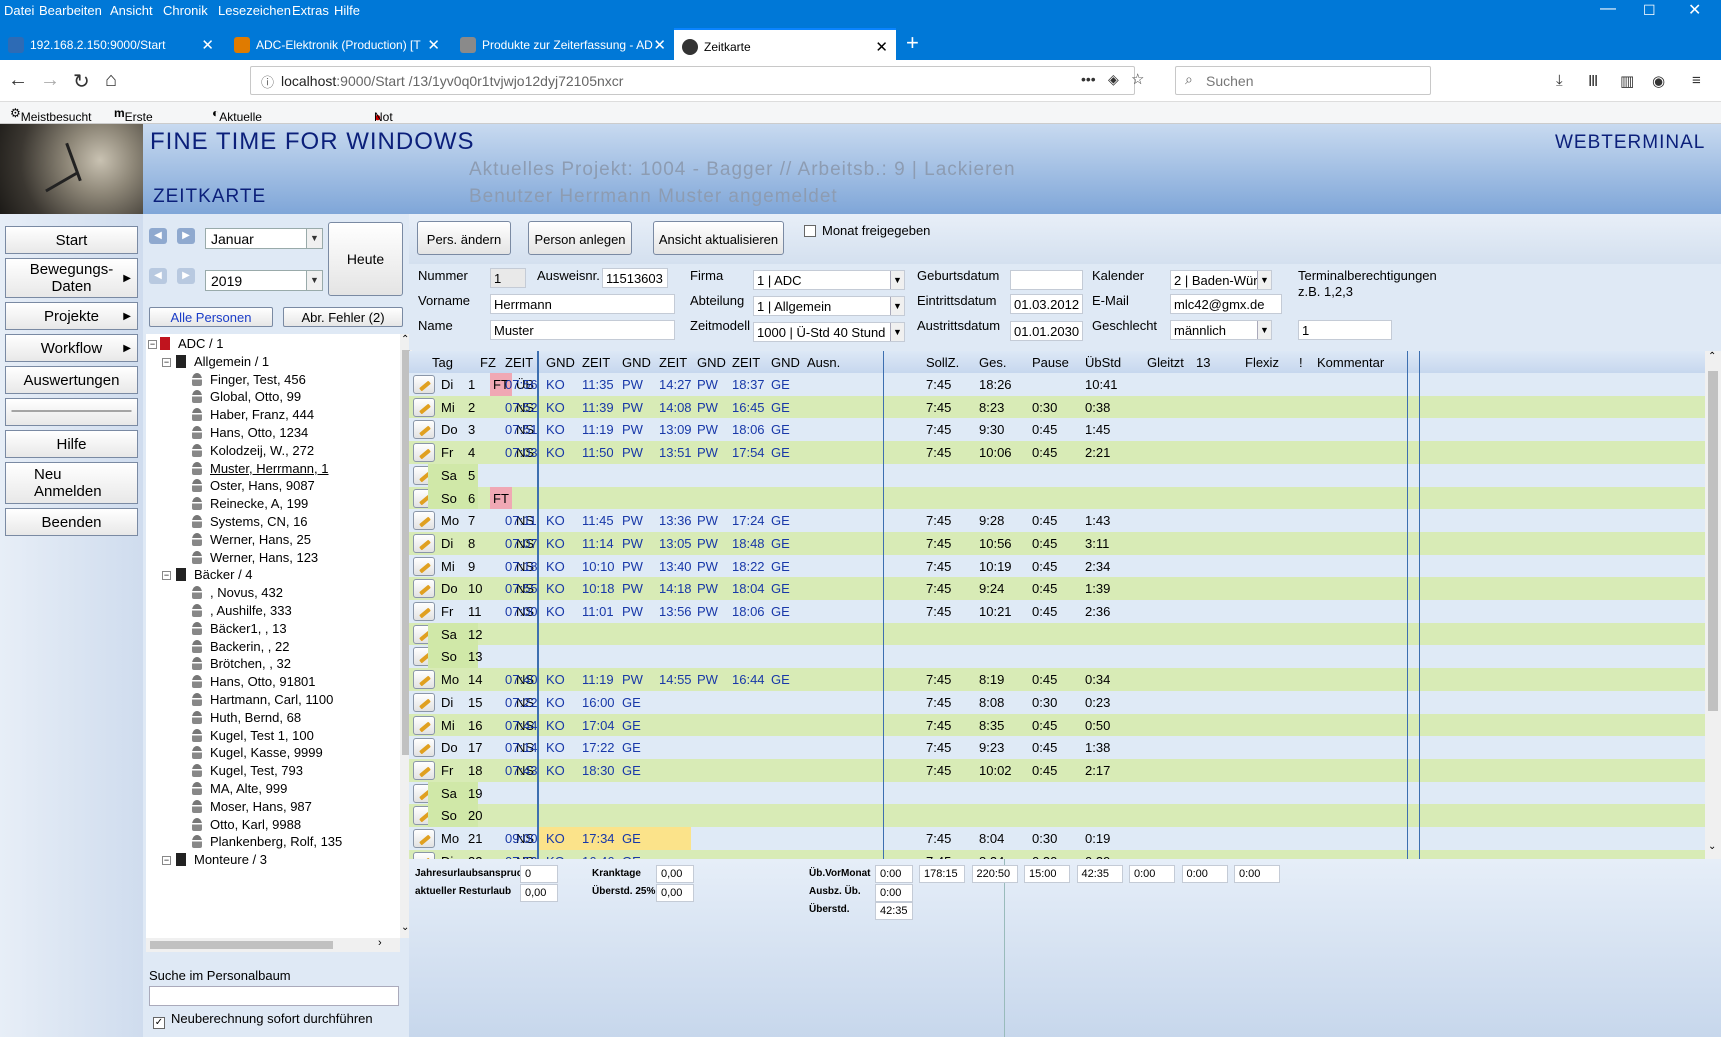  I want to click on tree-person: Plankenberg, Rolf, 135, so click(267, 843).